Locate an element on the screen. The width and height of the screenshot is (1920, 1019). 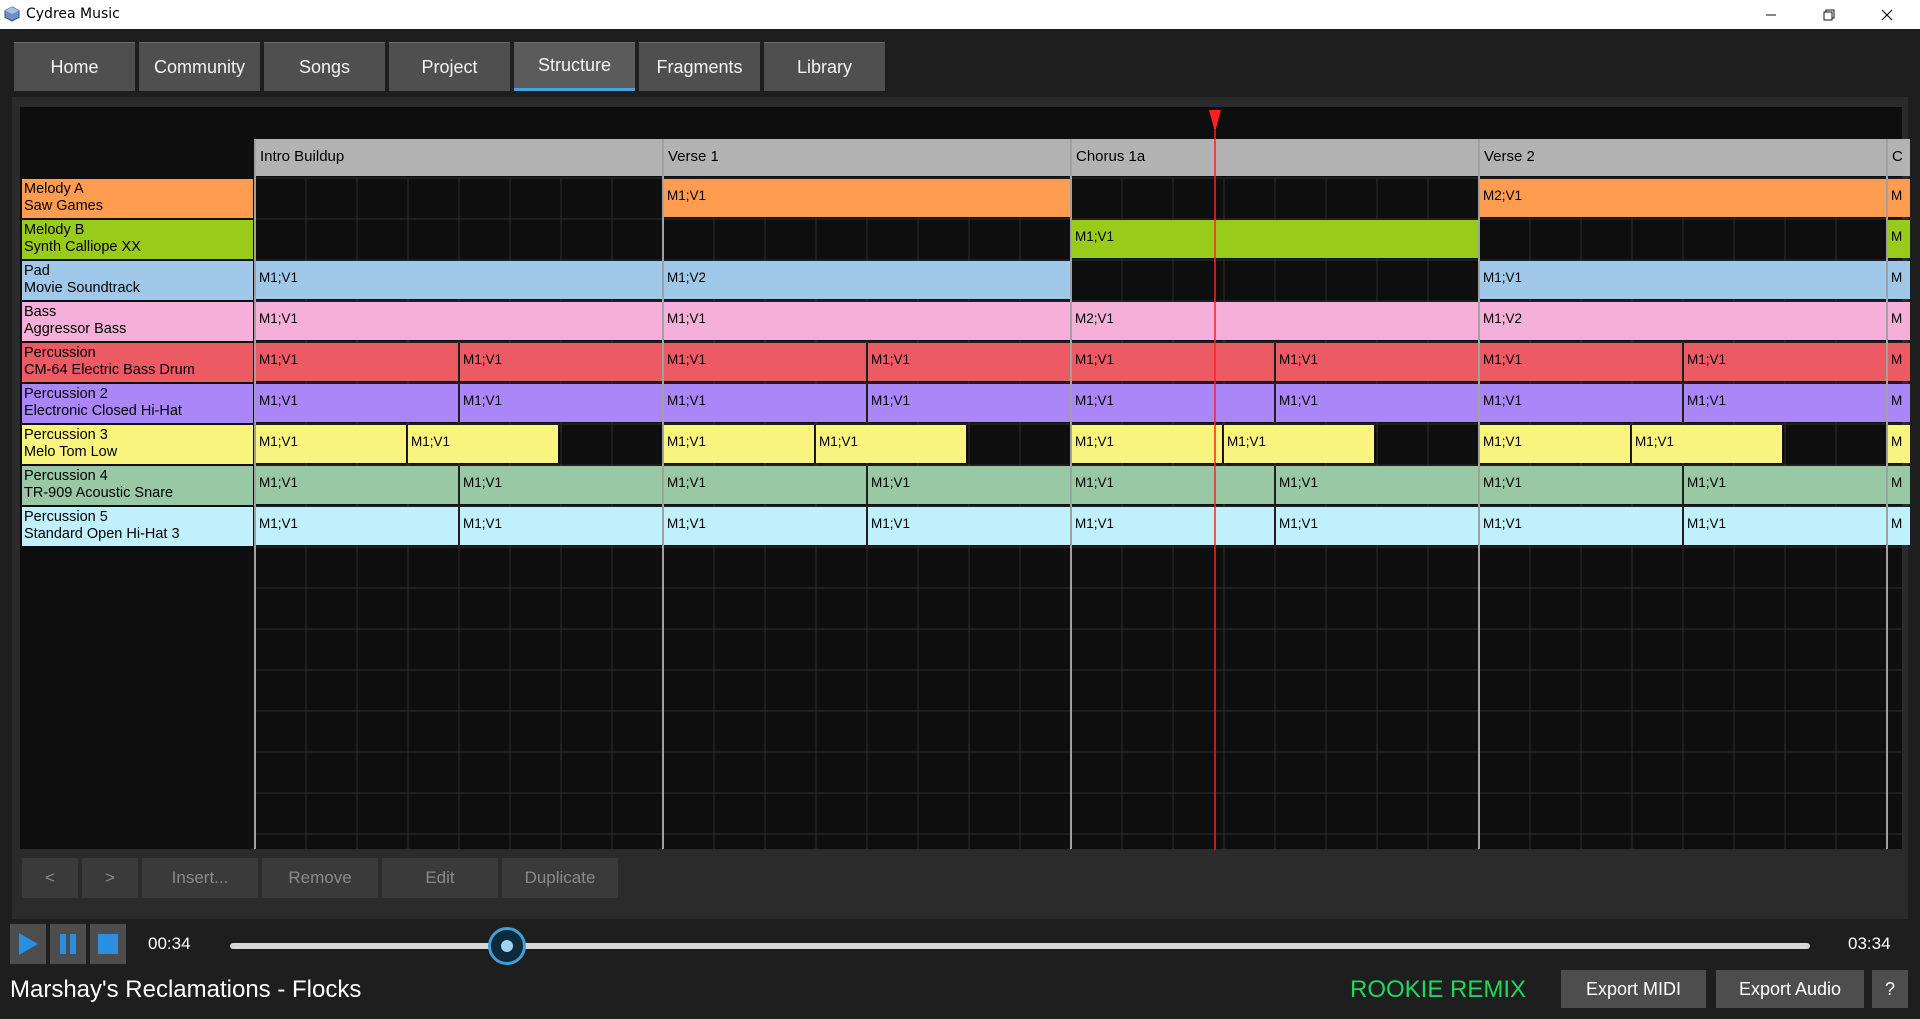
edit-button: Edit is located at coordinates (440, 878).